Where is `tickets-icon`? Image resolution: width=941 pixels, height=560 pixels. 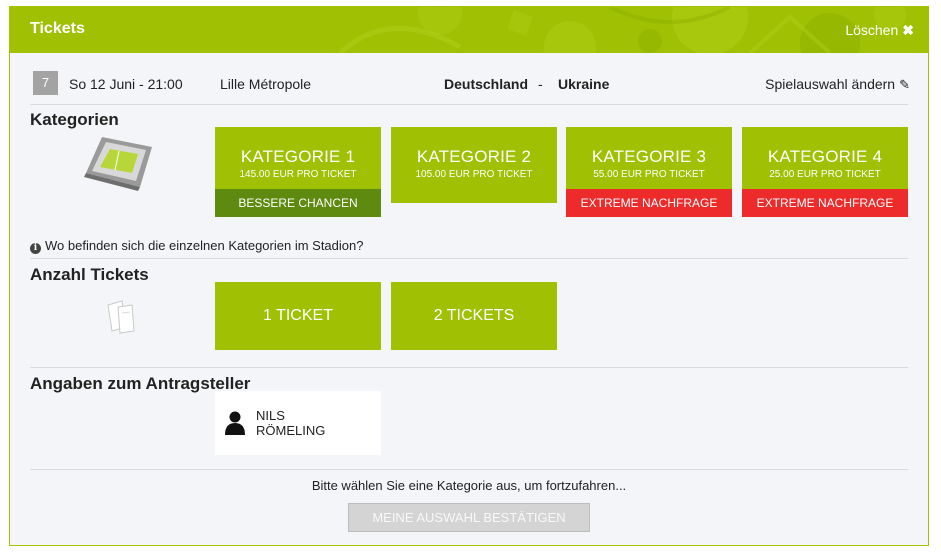 tickets-icon is located at coordinates (121, 317).